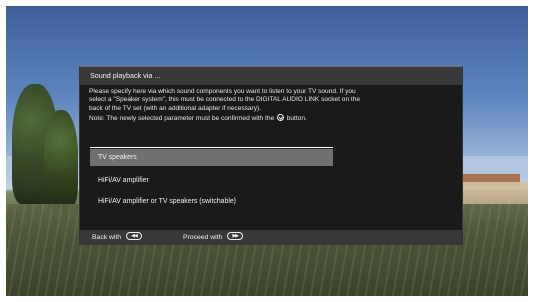 The height and width of the screenshot is (302, 534). Describe the element at coordinates (117, 157) in the screenshot. I see `option-label: TV speakers` at that location.